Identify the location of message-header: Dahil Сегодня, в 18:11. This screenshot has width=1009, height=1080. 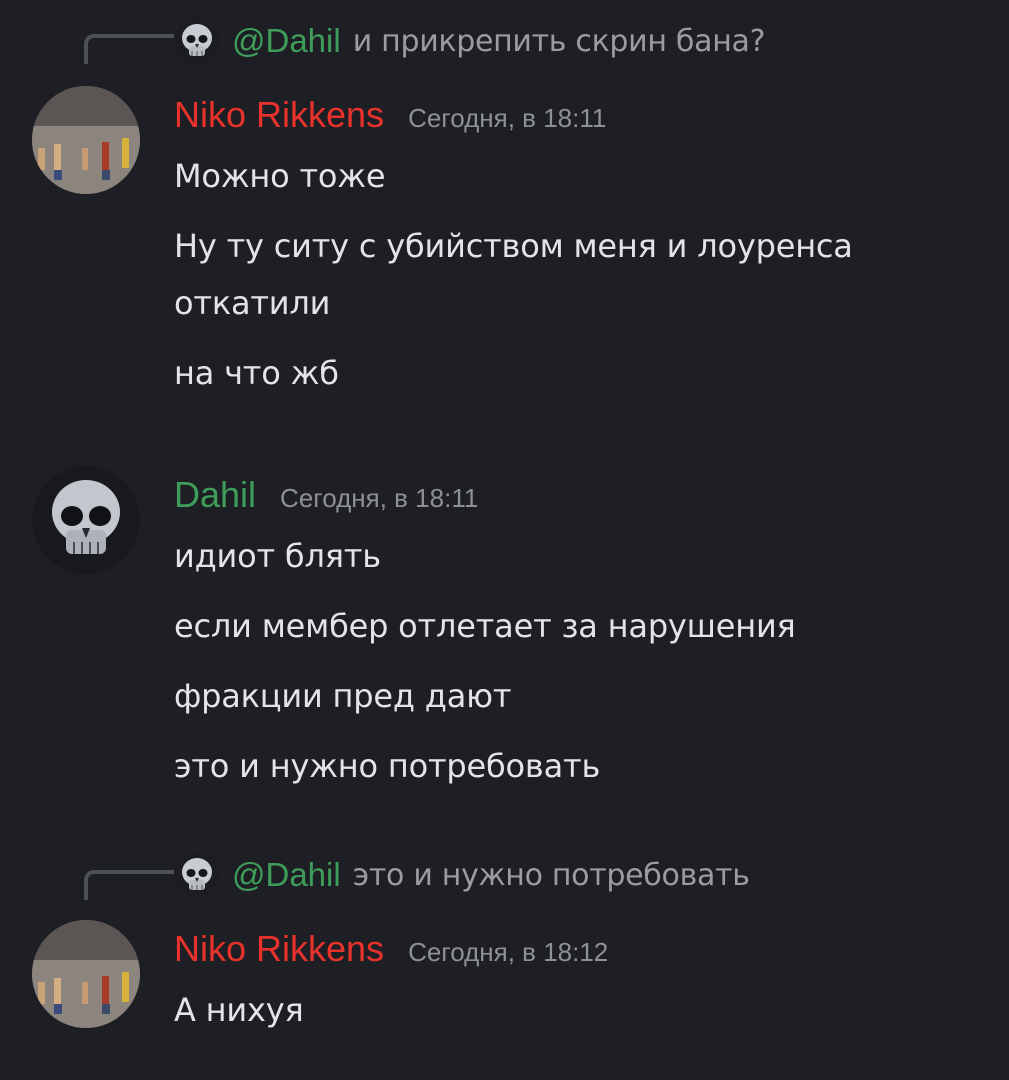
(326, 495).